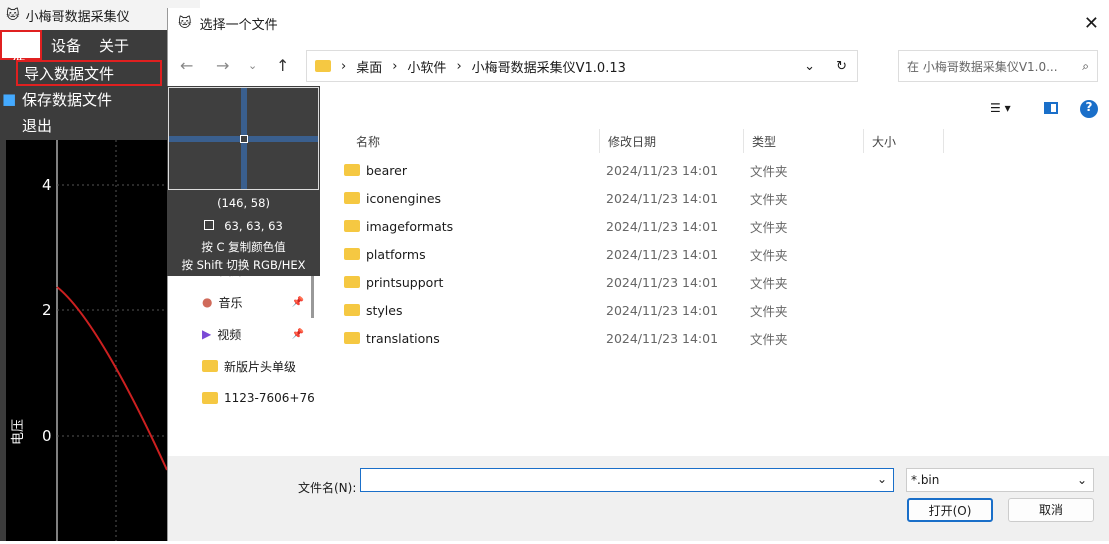 This screenshot has height=544, width=1109. What do you see at coordinates (403, 338) in the screenshot?
I see `file-name-text: translations` at bounding box center [403, 338].